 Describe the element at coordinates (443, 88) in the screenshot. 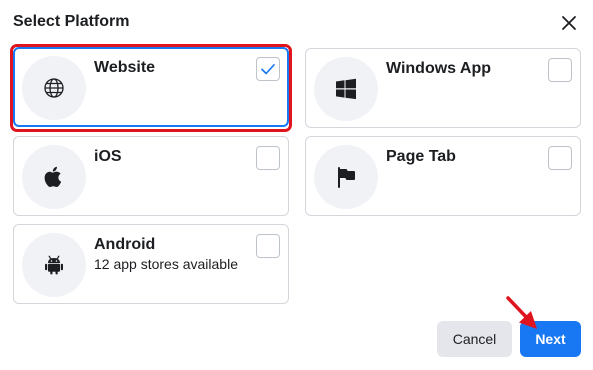

I see `platform-card-windows-app: Windows App` at that location.